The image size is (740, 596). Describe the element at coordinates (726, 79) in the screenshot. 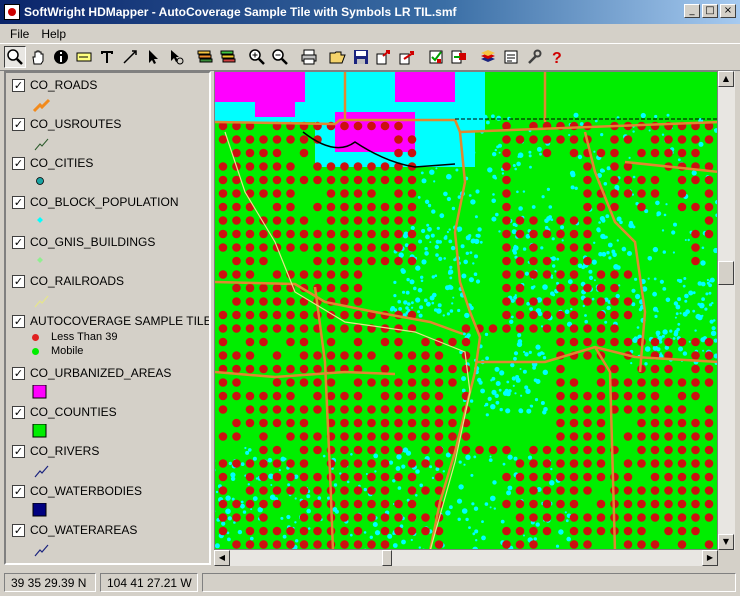

I see `scroll-up-icon: ▲` at that location.